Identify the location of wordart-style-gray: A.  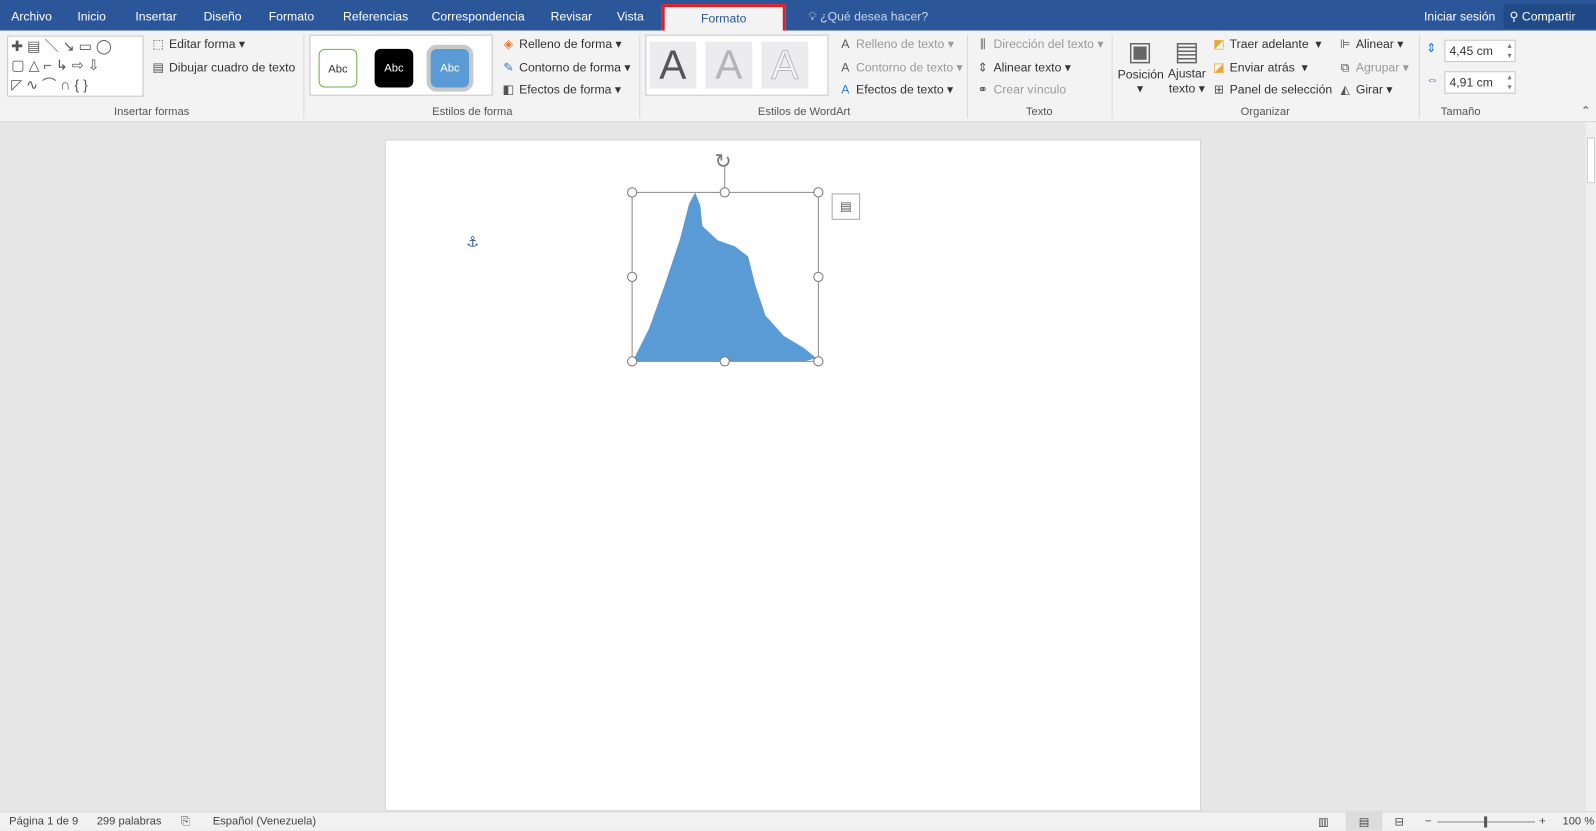
(729, 65).